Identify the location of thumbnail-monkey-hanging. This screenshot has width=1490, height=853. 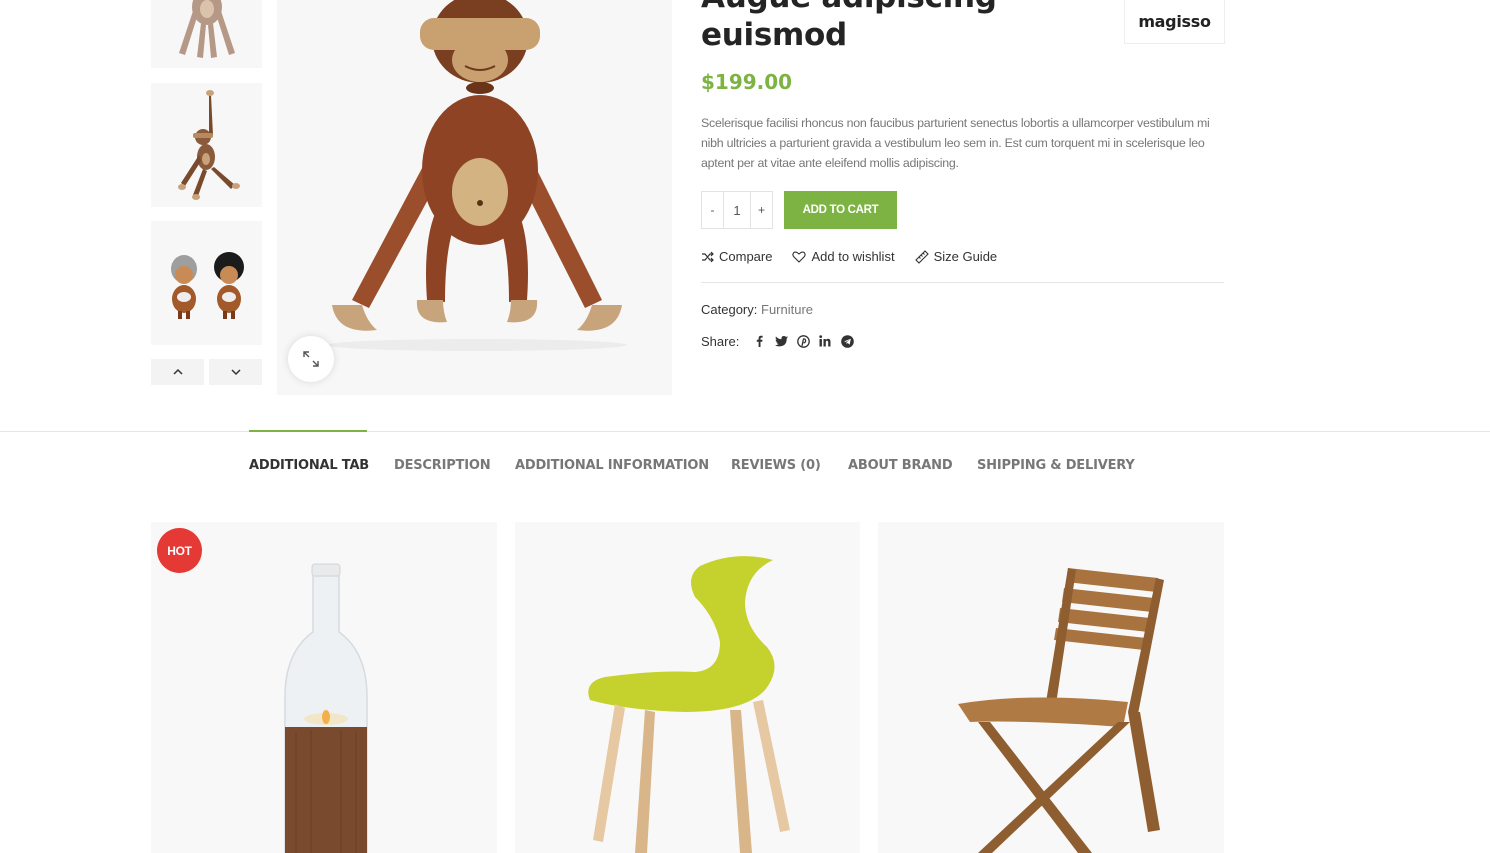
(206, 145).